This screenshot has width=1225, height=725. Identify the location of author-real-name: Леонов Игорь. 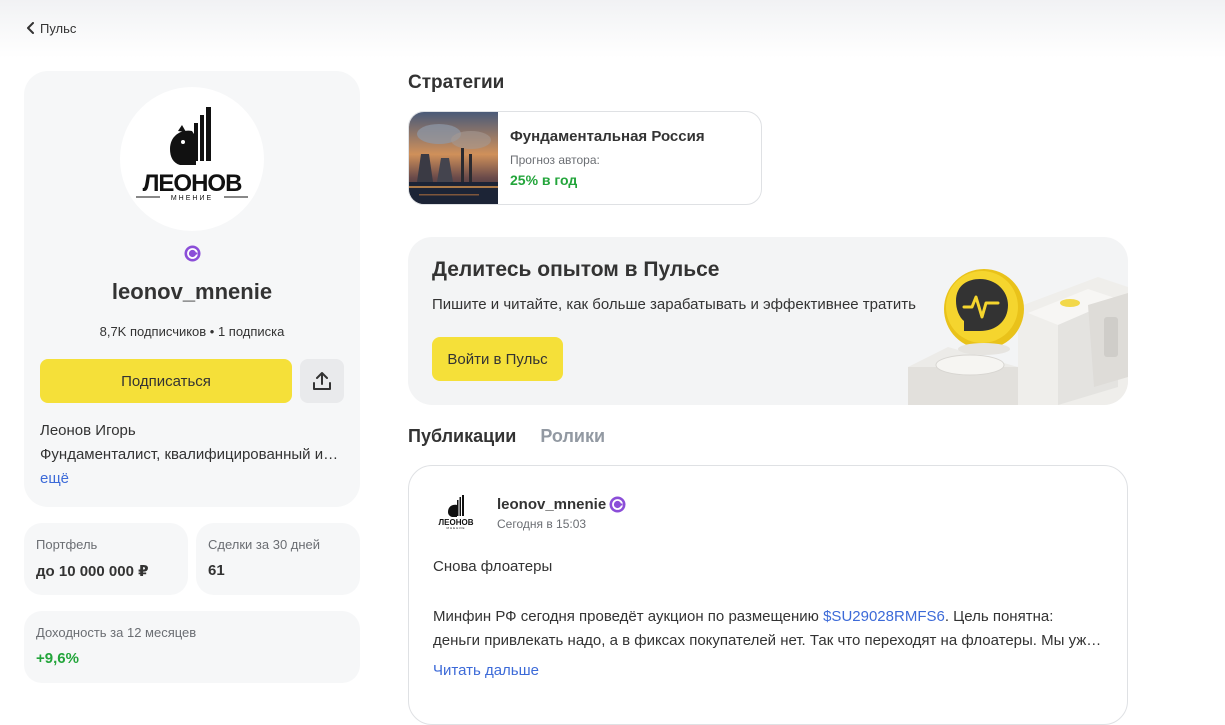
(88, 430).